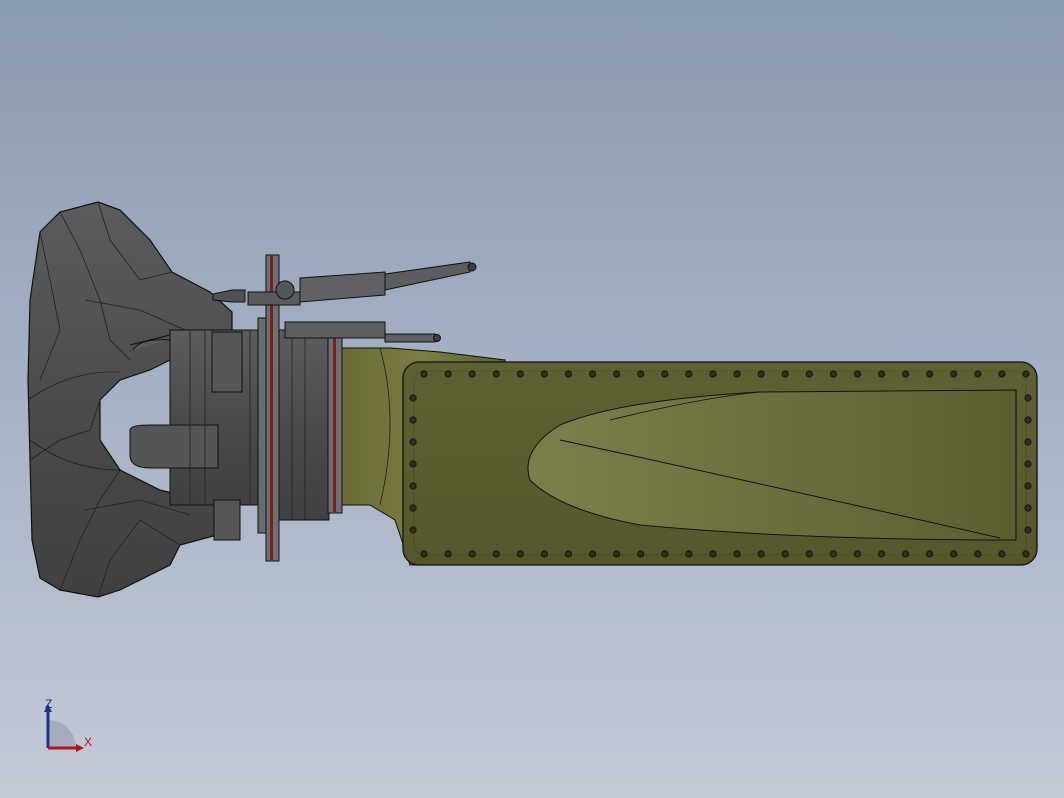 The width and height of the screenshot is (1064, 798). Describe the element at coordinates (335, 424) in the screenshot. I see `outlet-flange` at that location.